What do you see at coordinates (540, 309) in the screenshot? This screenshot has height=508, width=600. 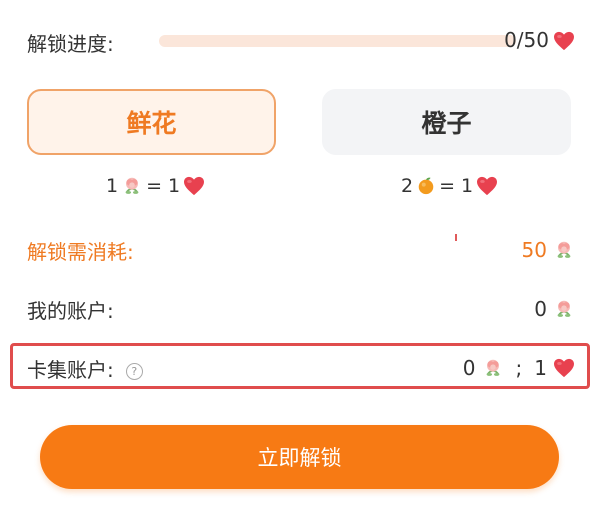 I see `my-account-value: 0` at bounding box center [540, 309].